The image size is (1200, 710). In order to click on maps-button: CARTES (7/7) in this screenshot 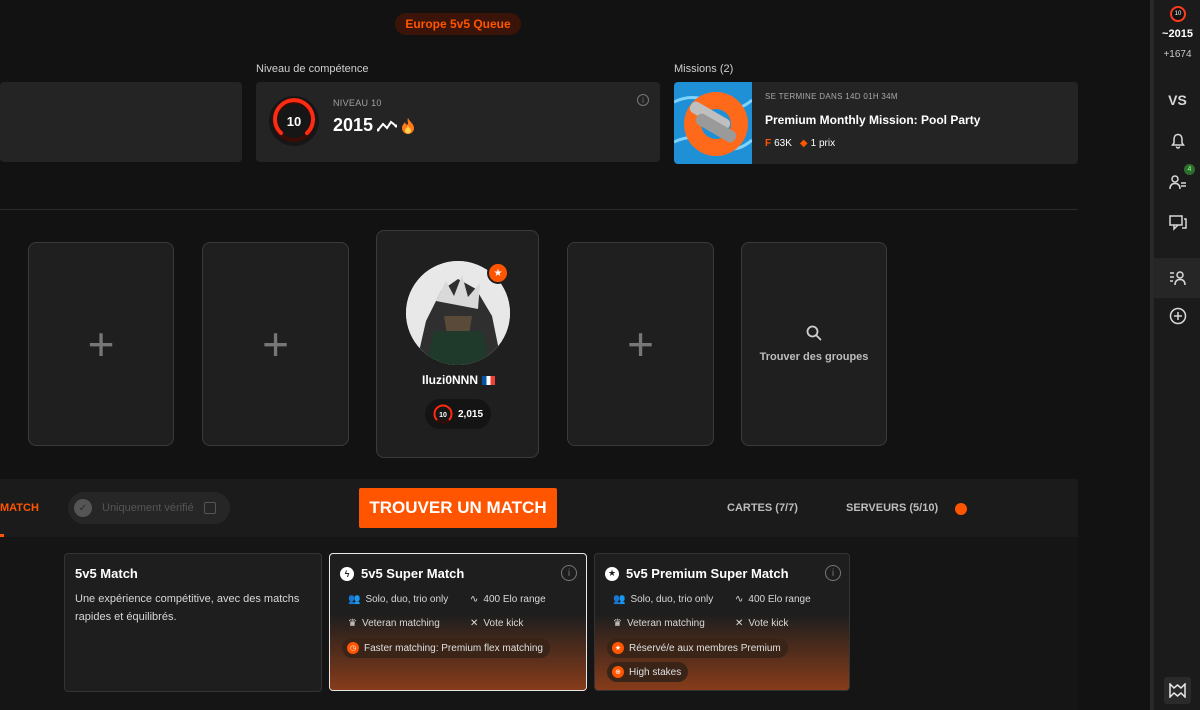, I will do `click(762, 508)`.